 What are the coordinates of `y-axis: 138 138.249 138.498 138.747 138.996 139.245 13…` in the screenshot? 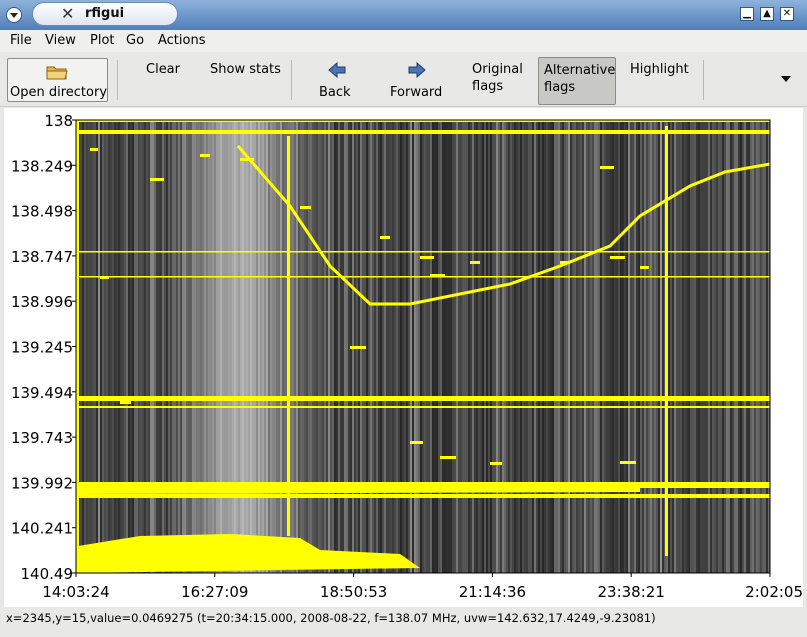 It's located at (43, 347).